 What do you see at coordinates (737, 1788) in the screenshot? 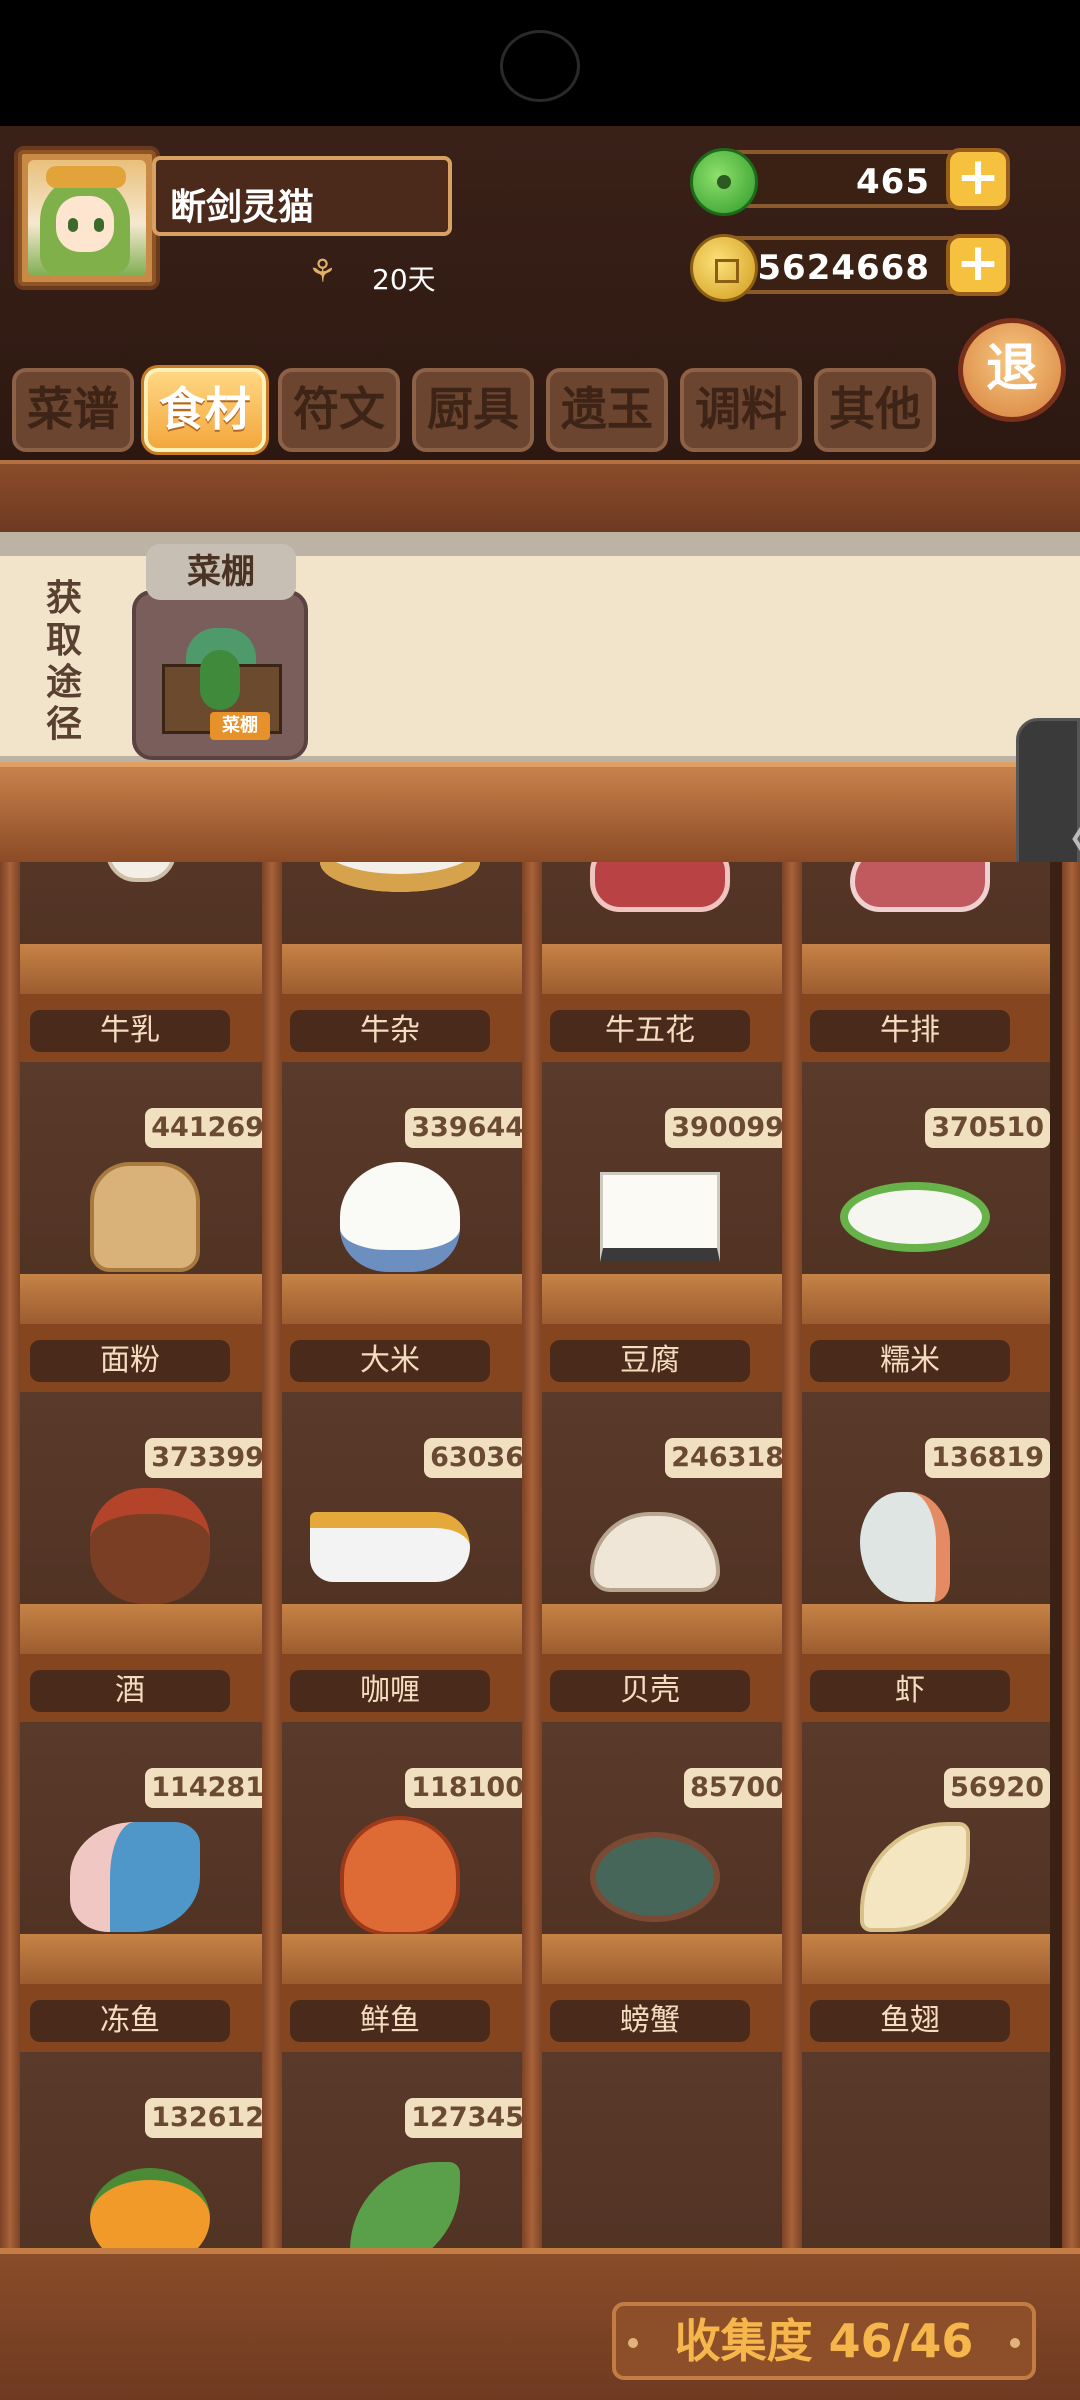
I see `item-count: 85700` at bounding box center [737, 1788].